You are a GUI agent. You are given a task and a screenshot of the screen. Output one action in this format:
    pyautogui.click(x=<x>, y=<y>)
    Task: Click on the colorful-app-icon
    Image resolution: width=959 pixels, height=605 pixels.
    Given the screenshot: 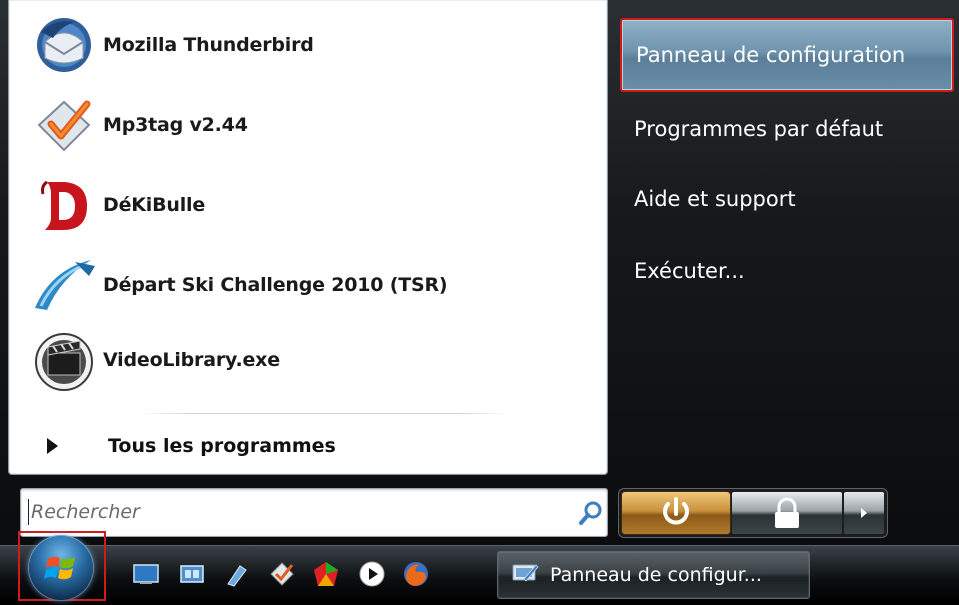 What is the action you would take?
    pyautogui.click(x=326, y=574)
    